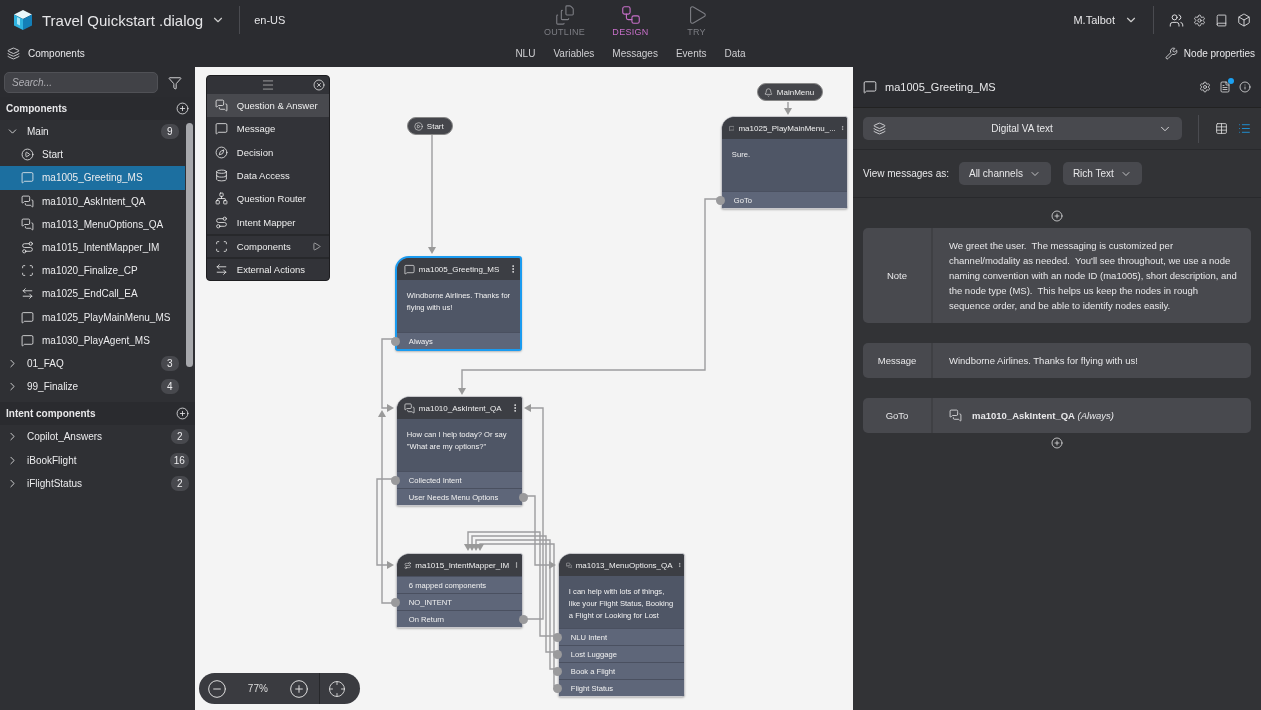 The image size is (1261, 710). Describe the element at coordinates (27, 294) in the screenshot. I see `swap-arrows-icon` at that location.